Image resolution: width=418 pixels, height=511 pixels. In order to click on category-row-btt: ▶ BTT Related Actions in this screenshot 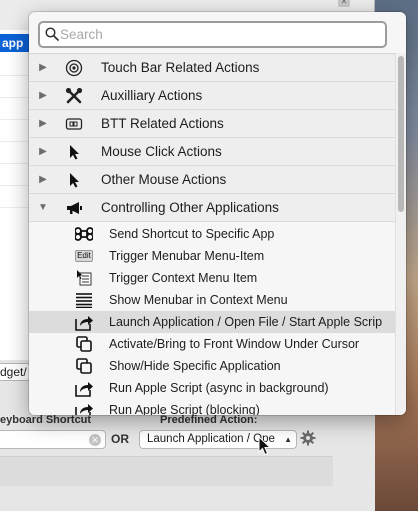, I will do `click(212, 124)`.